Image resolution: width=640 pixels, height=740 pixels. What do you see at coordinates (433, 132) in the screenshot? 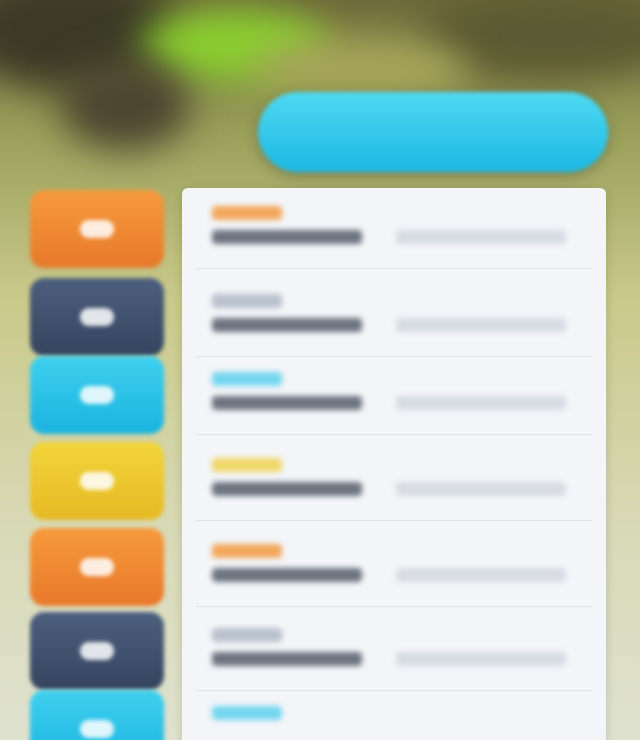
I see `top-banner-button` at bounding box center [433, 132].